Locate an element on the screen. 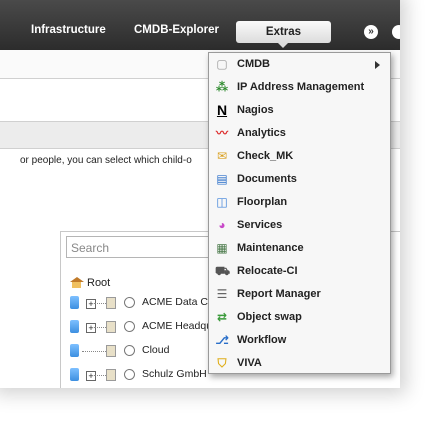  services-icon: ◕ is located at coordinates (222, 225).